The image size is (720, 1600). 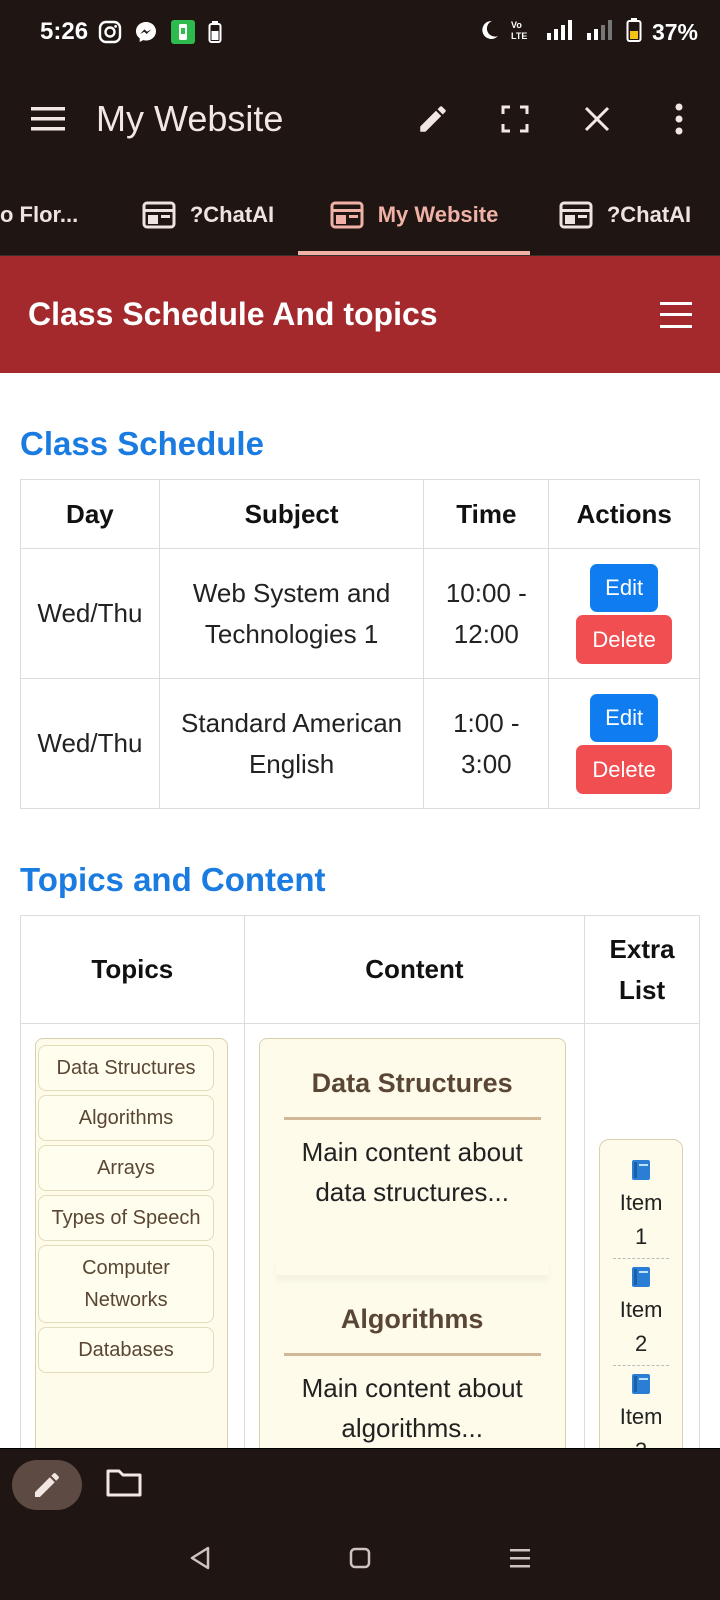 What do you see at coordinates (641, 1326) in the screenshot?
I see `list-item-label: Item 2` at bounding box center [641, 1326].